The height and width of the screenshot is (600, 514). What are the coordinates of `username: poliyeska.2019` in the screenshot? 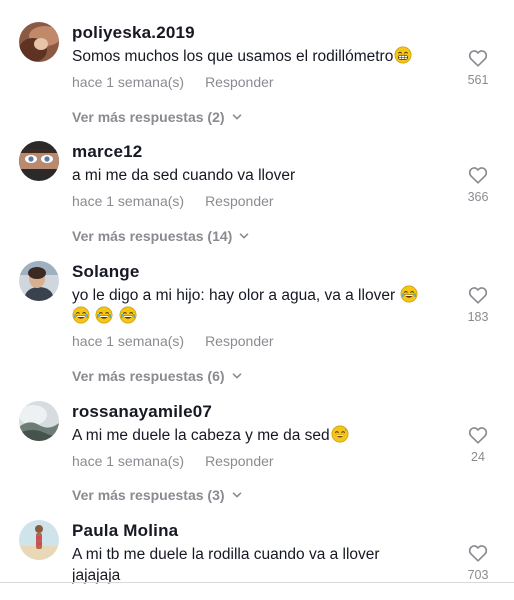 It's located at (133, 33).